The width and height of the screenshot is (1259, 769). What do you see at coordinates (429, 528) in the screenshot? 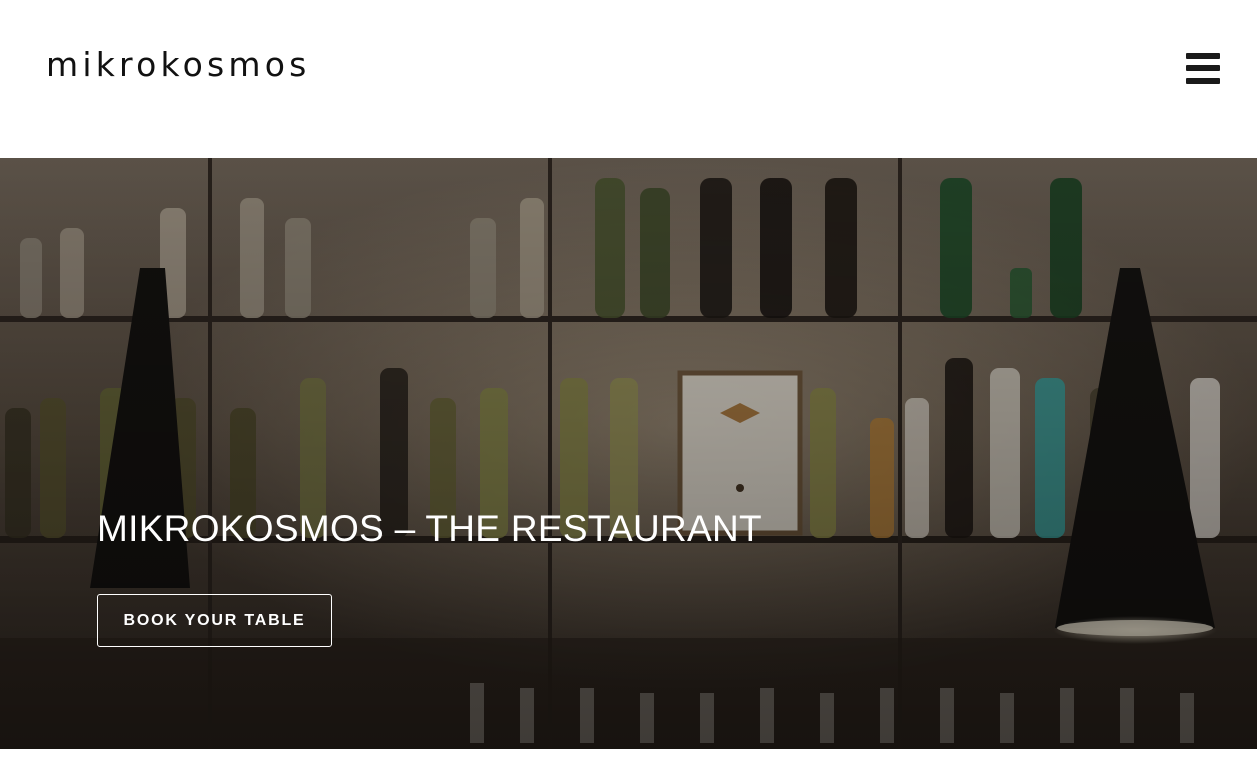
I see `hero-title: MIKROKOSMOS – THE RESTAURANT` at bounding box center [429, 528].